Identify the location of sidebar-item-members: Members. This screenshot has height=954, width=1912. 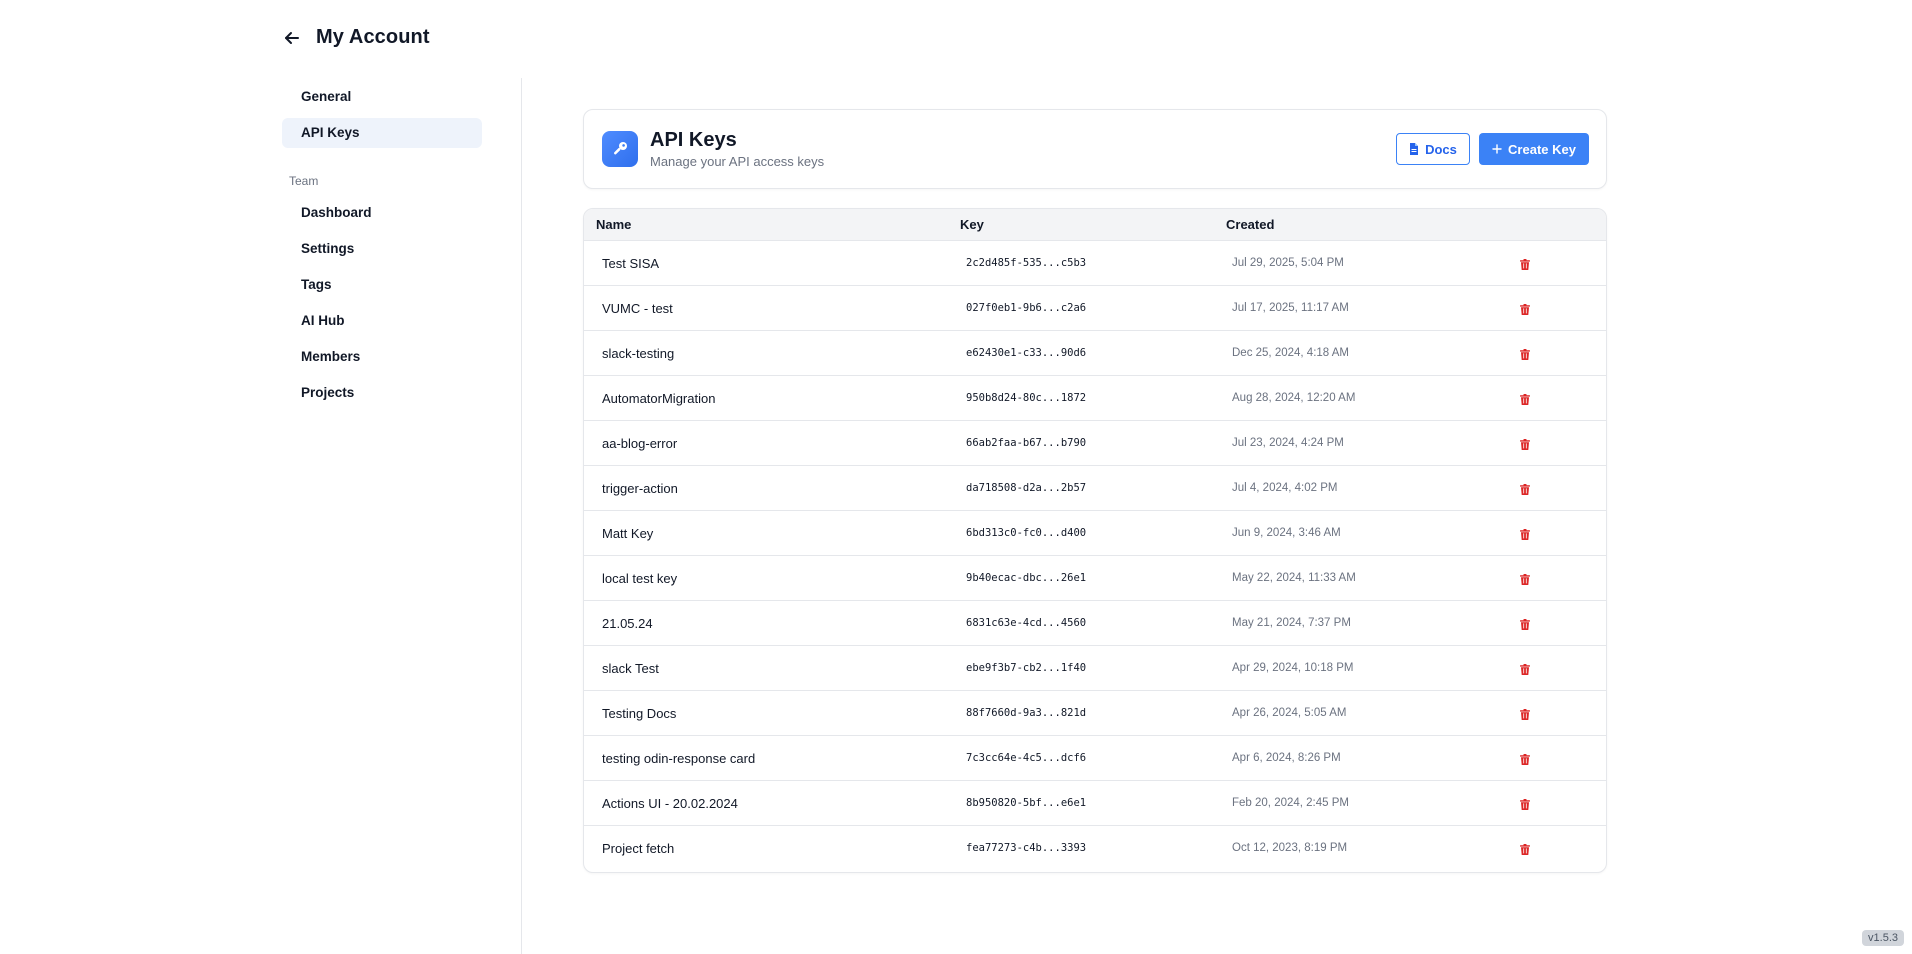
(382, 357).